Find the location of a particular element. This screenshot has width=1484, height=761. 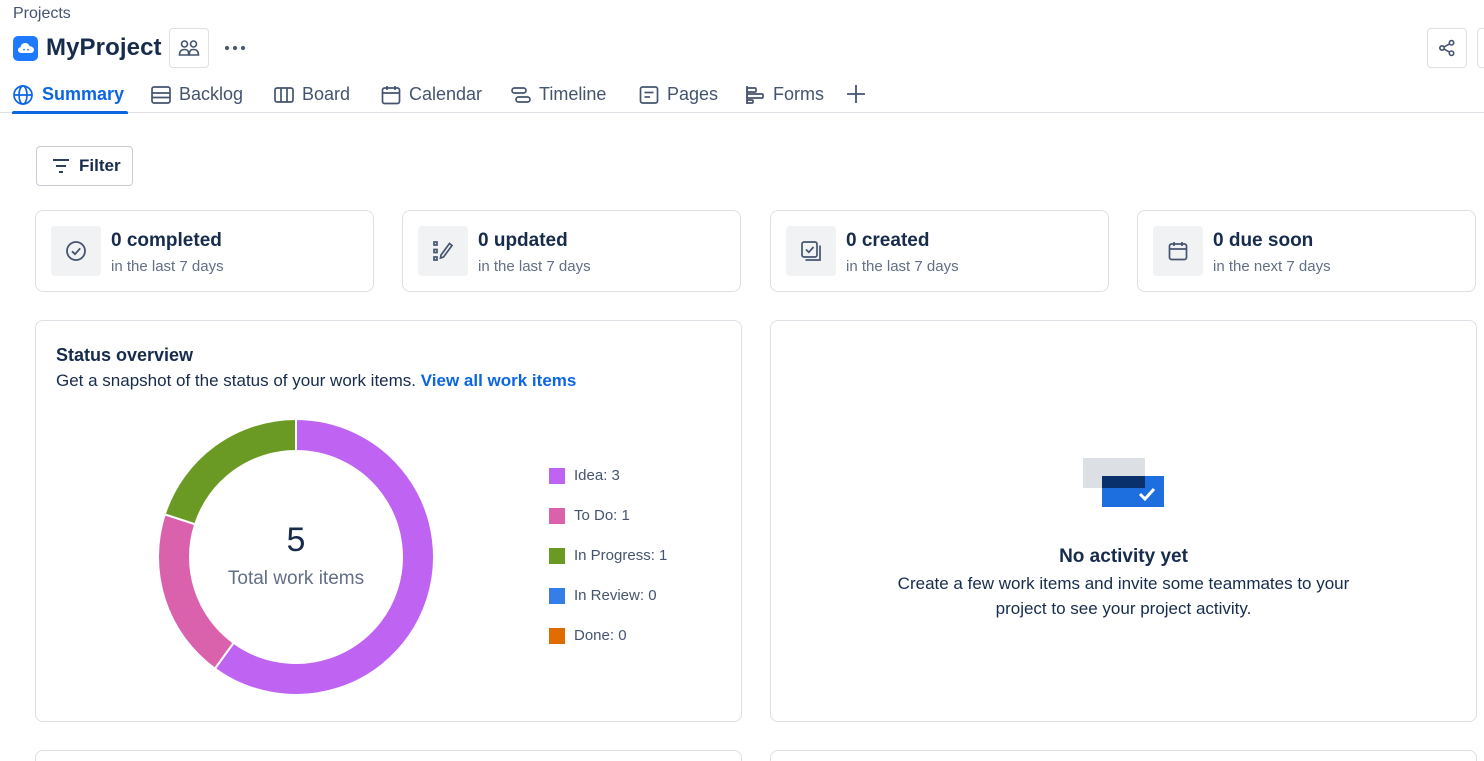

filter-label: Filter is located at coordinates (100, 165).